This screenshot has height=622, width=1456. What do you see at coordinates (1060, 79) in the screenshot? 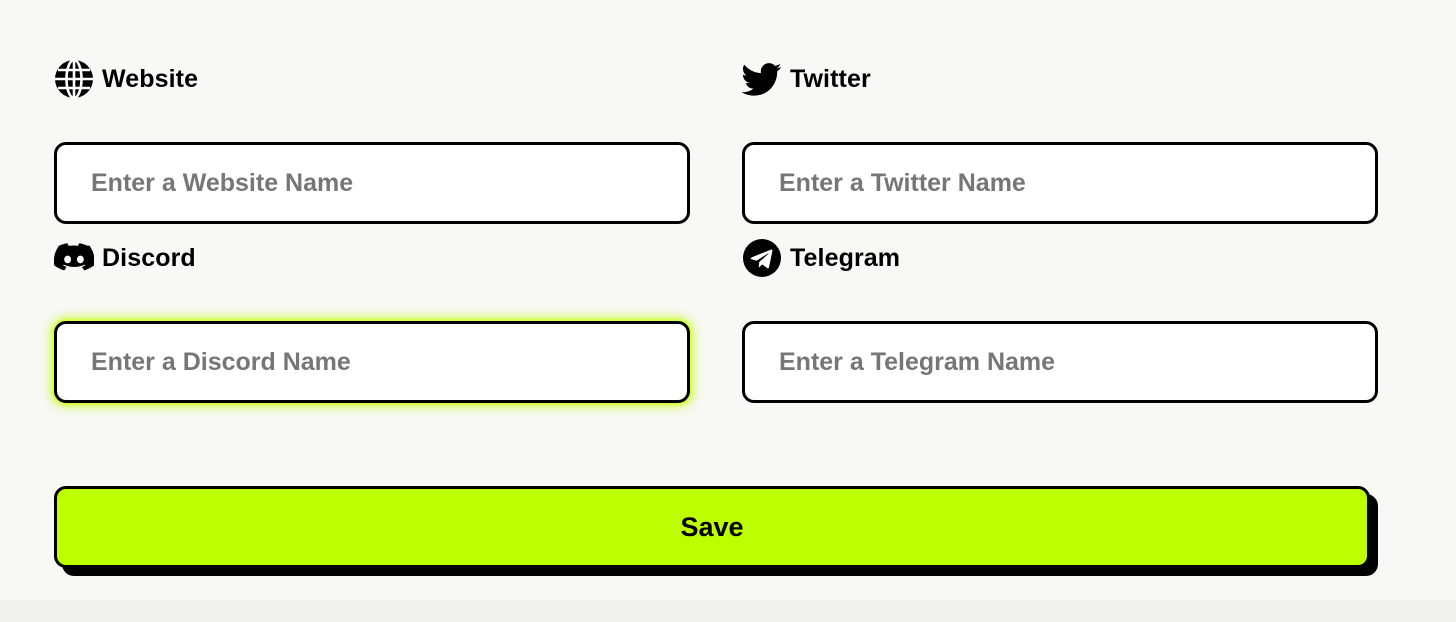
I see `twitter-label-row: Twitter` at bounding box center [1060, 79].